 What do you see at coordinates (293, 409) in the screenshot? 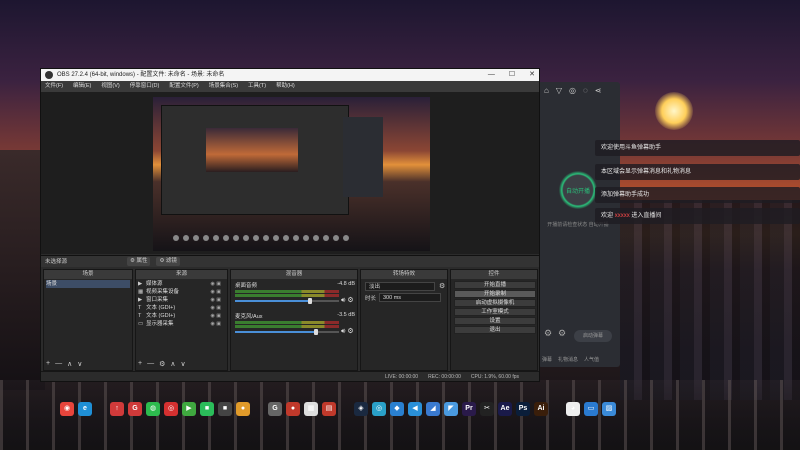
I see `app4-icon: ●` at bounding box center [293, 409].